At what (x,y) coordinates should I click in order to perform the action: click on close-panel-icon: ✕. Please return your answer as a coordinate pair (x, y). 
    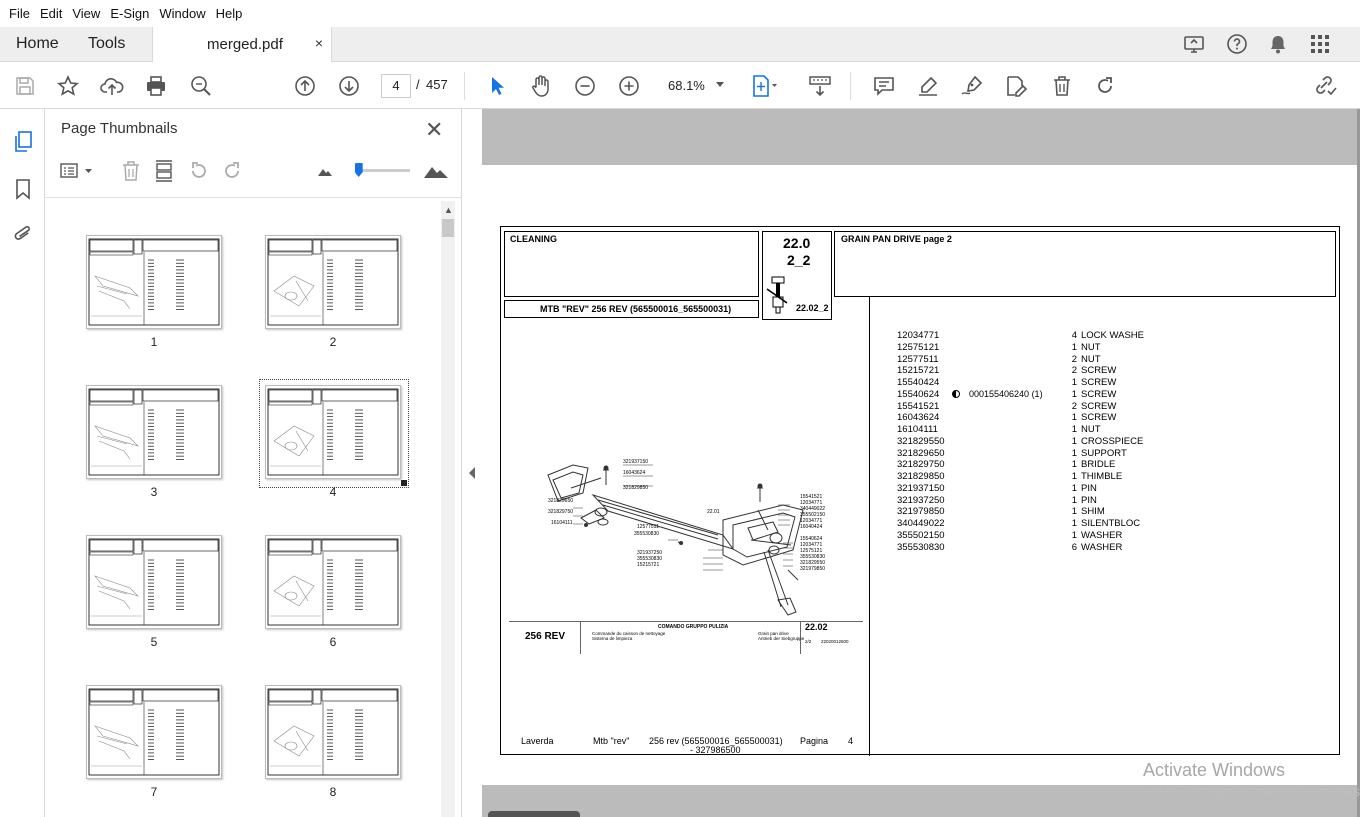
    Looking at the image, I should click on (434, 130).